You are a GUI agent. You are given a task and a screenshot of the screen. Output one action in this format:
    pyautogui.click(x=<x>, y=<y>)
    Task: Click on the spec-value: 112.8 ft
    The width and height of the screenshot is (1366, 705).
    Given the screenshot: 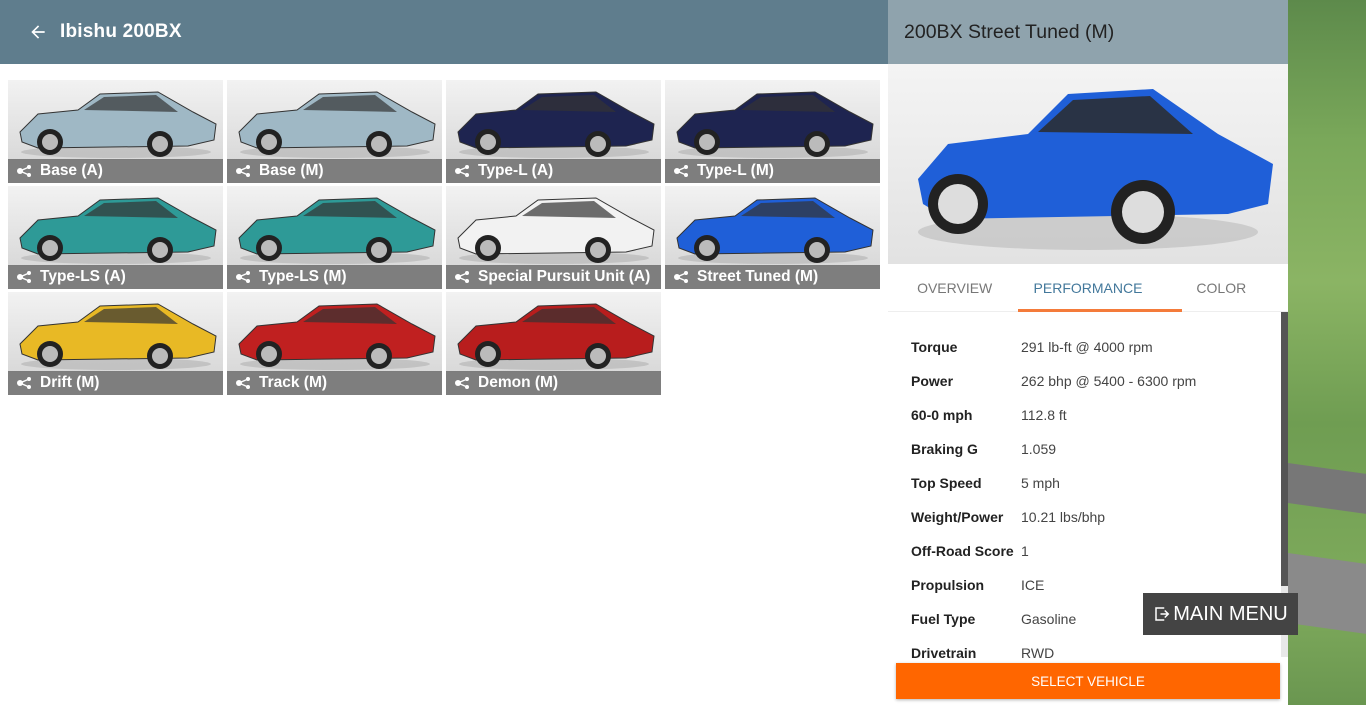 What is the action you would take?
    pyautogui.click(x=1044, y=415)
    